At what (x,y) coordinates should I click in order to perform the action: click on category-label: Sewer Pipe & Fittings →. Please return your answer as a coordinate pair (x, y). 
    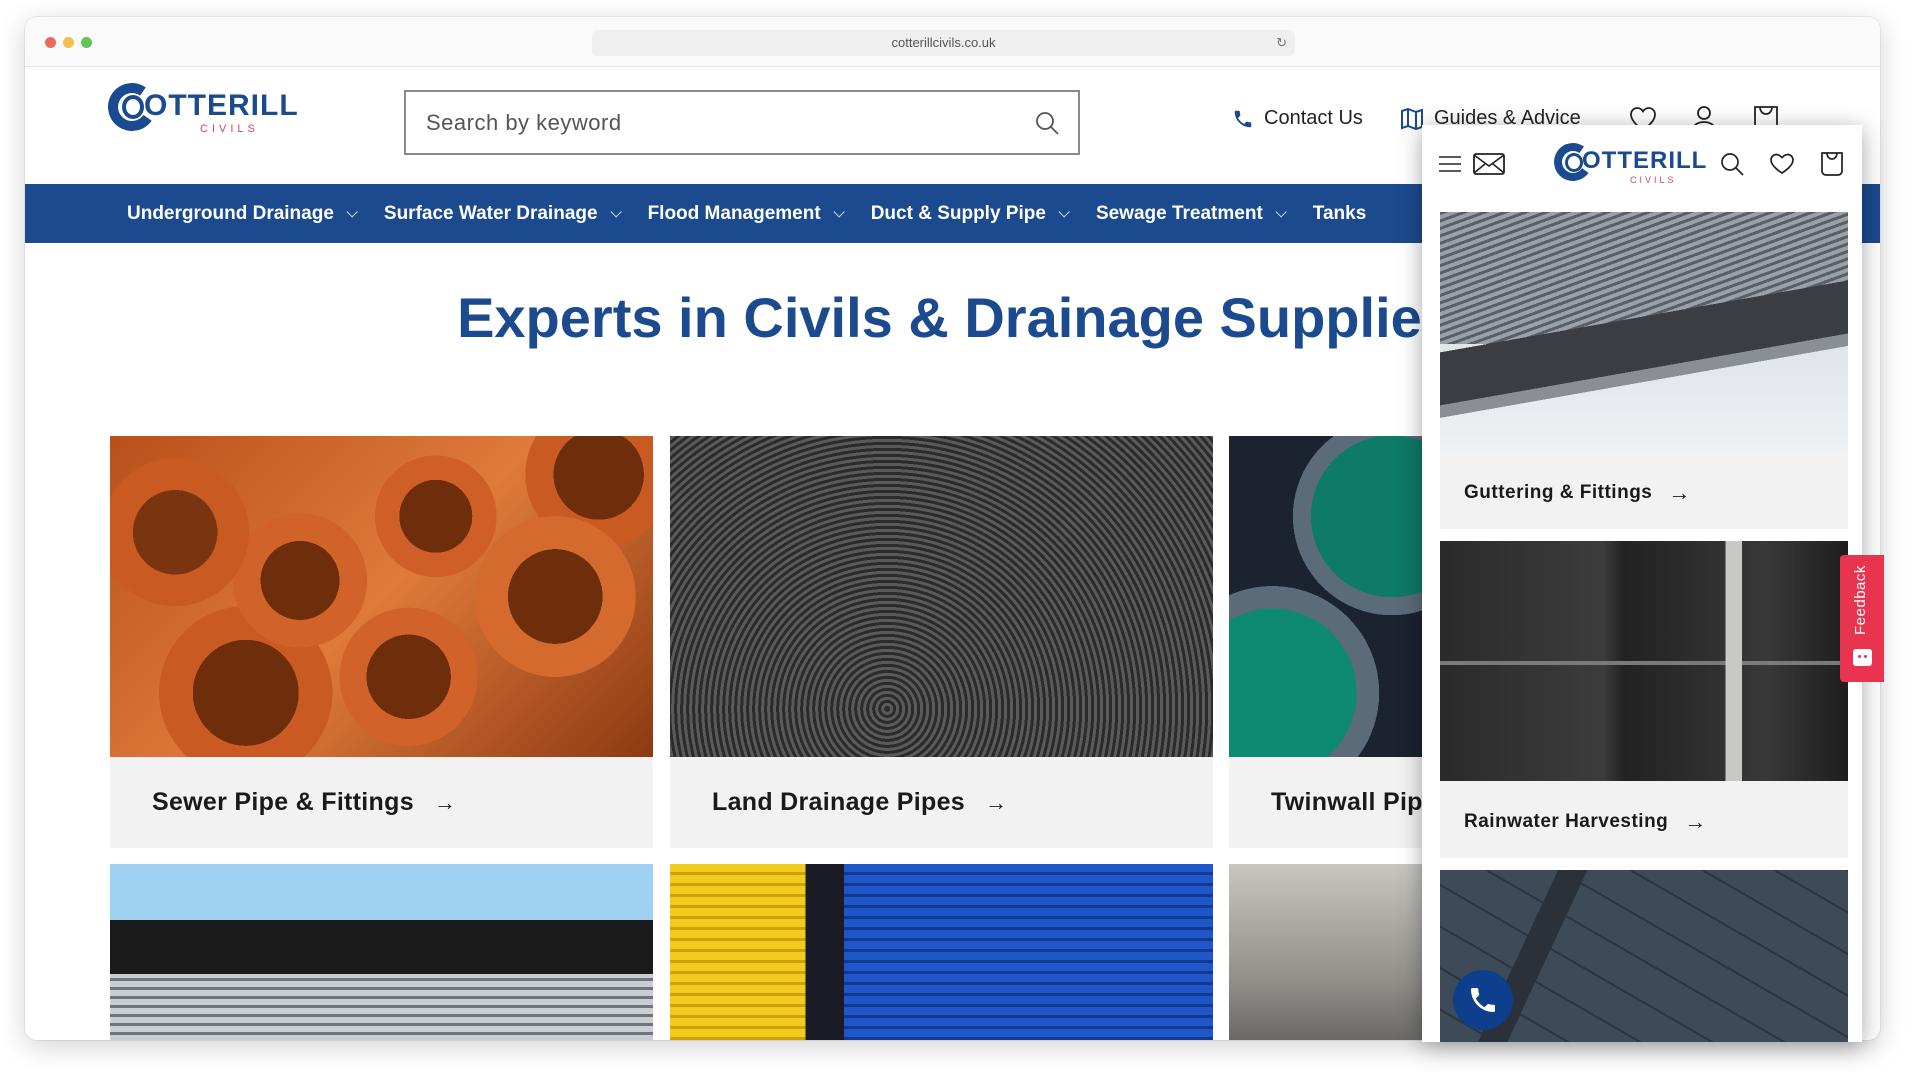
    Looking at the image, I should click on (304, 802).